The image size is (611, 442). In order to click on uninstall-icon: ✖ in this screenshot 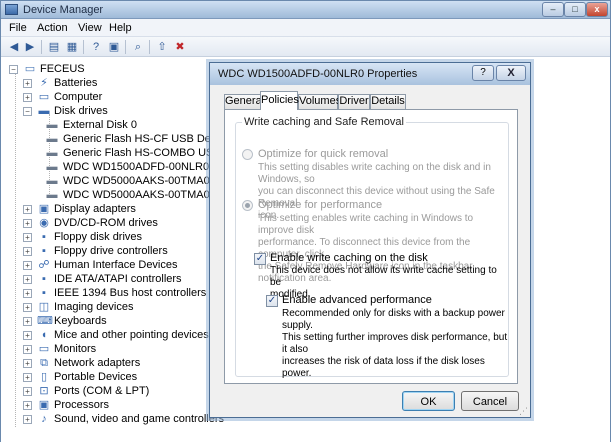, I will do `click(180, 47)`.